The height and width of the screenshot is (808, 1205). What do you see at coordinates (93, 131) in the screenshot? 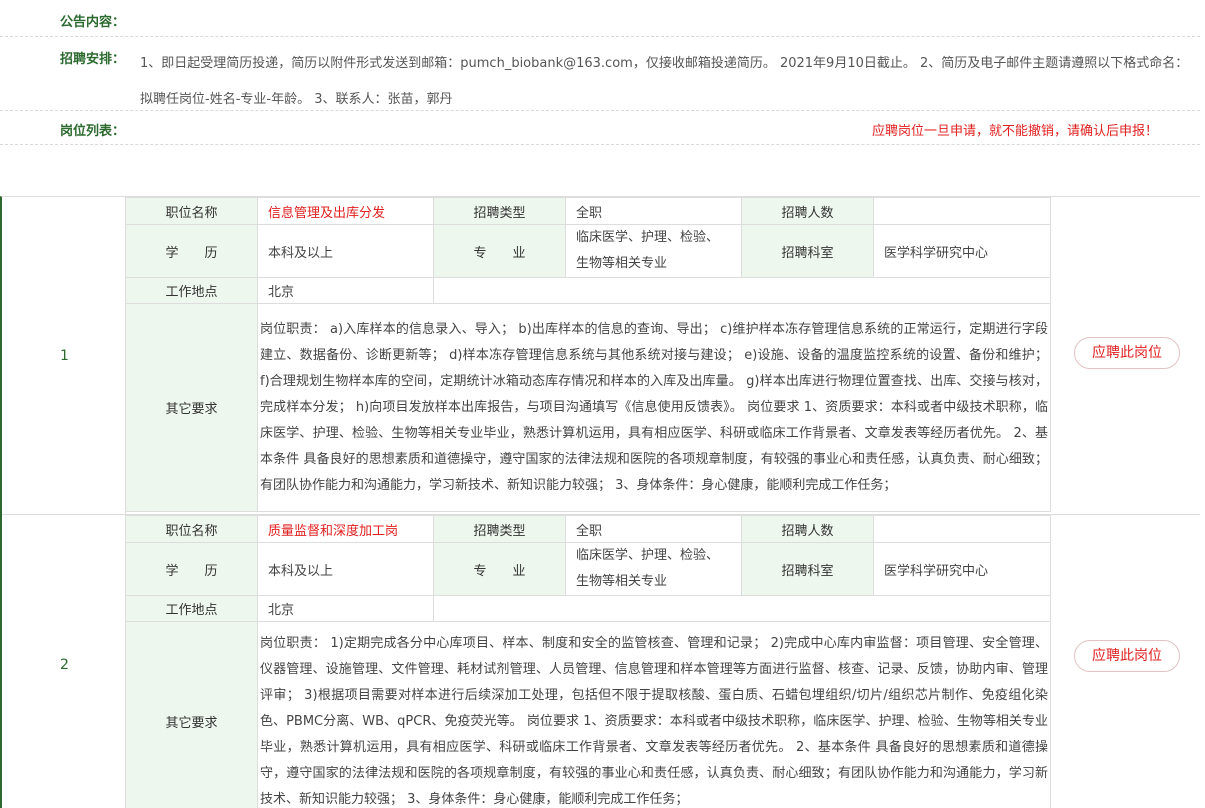
I see `positions-label: 岗位列表：` at bounding box center [93, 131].